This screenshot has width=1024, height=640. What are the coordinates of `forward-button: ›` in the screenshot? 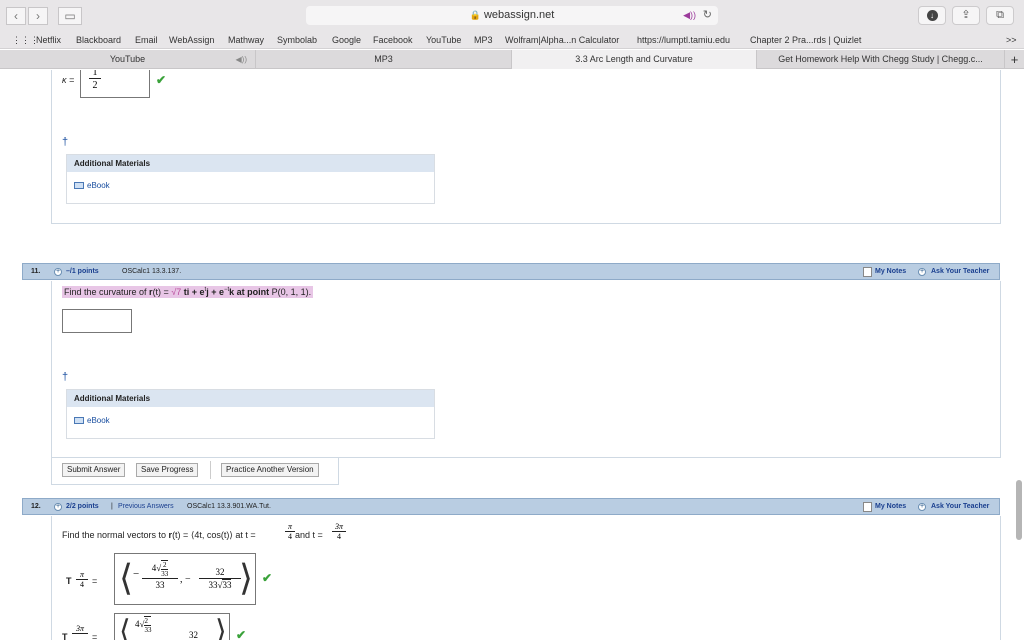 It's located at (38, 16).